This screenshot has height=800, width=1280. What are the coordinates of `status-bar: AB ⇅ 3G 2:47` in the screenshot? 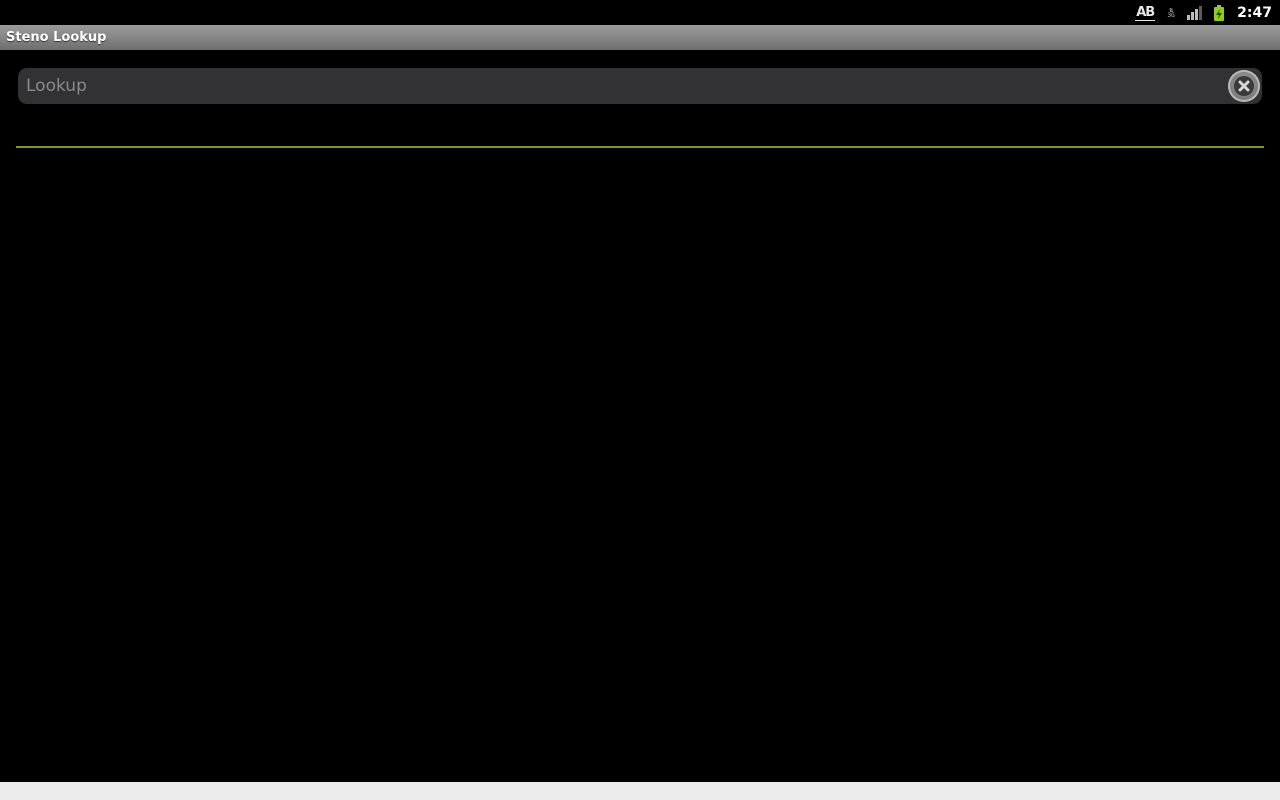 It's located at (640, 12).